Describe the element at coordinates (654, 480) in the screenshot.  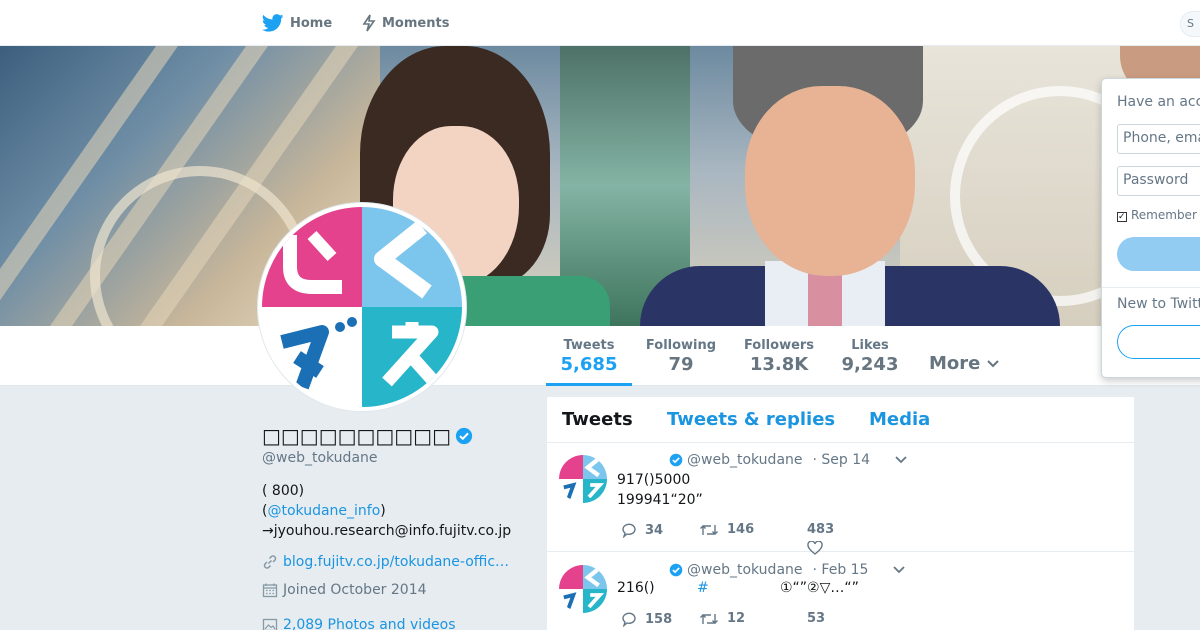
I see `tweet-text-line-1: 917()5000` at that location.